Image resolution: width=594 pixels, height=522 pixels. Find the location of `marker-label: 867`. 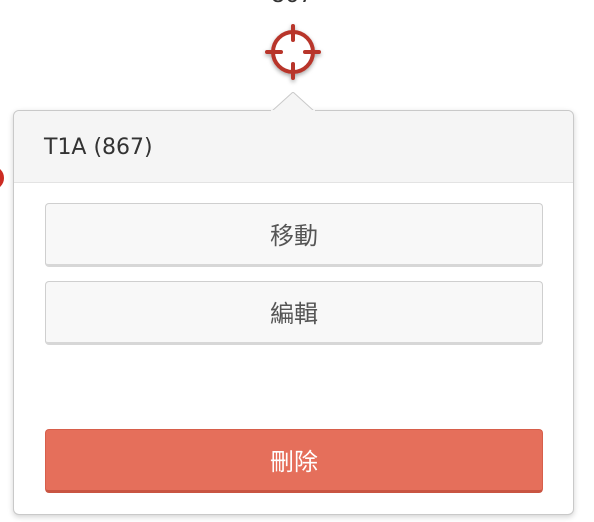

marker-label: 867 is located at coordinates (292, 3).